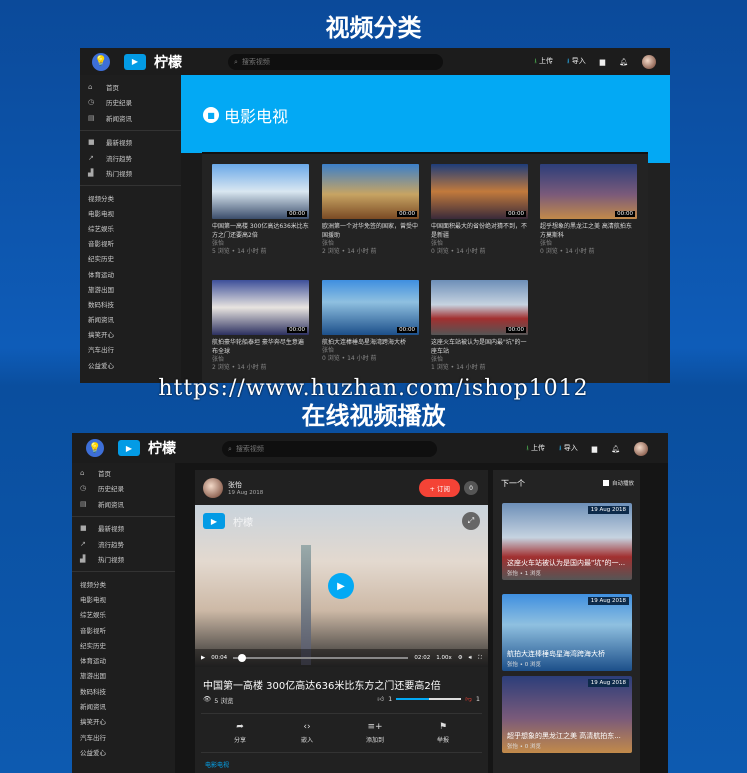 This screenshot has height=773, width=747. What do you see at coordinates (516, 214) in the screenshot?
I see `duration-badge: 00:00` at bounding box center [516, 214].